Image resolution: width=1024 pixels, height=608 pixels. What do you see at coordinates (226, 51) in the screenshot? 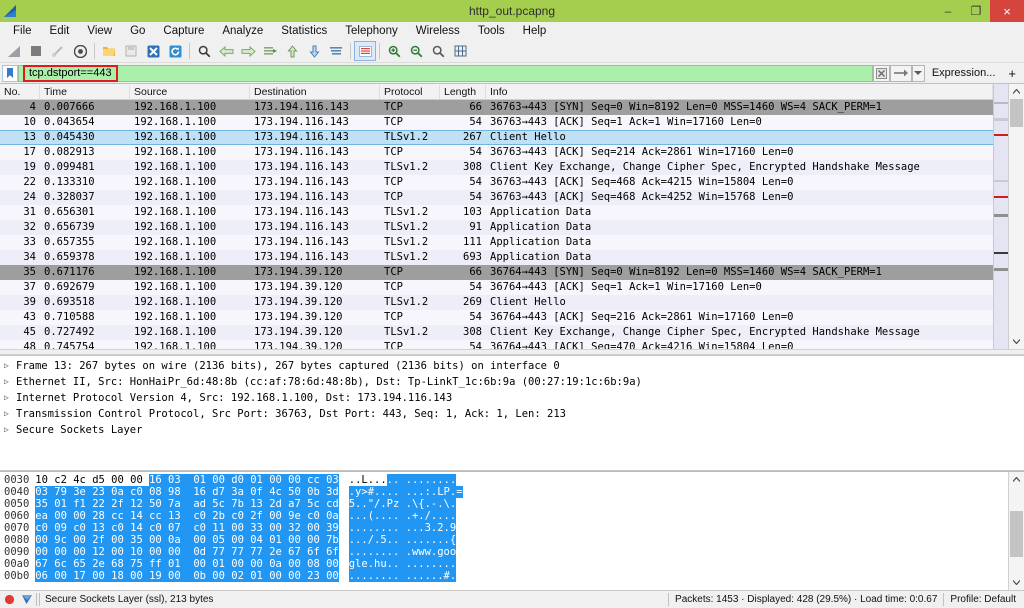
I see `go-back-icon` at bounding box center [226, 51].